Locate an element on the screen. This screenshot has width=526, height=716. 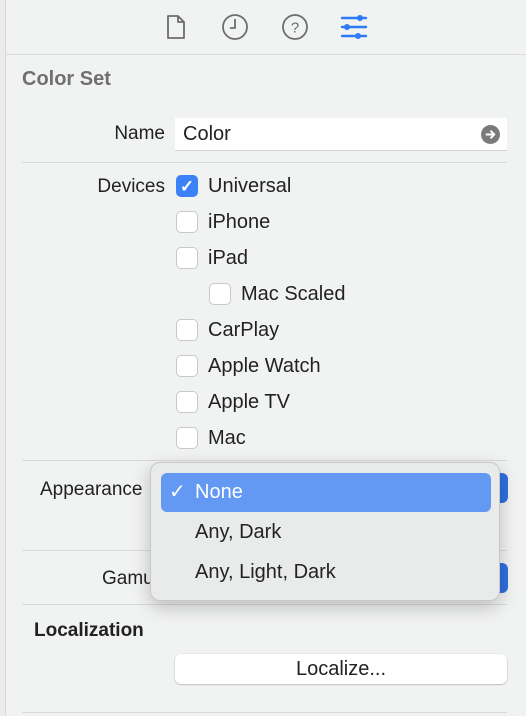
appearance-dropdown-menu: ✓ None Any, Dark Any, Light, Dark is located at coordinates (325, 531).